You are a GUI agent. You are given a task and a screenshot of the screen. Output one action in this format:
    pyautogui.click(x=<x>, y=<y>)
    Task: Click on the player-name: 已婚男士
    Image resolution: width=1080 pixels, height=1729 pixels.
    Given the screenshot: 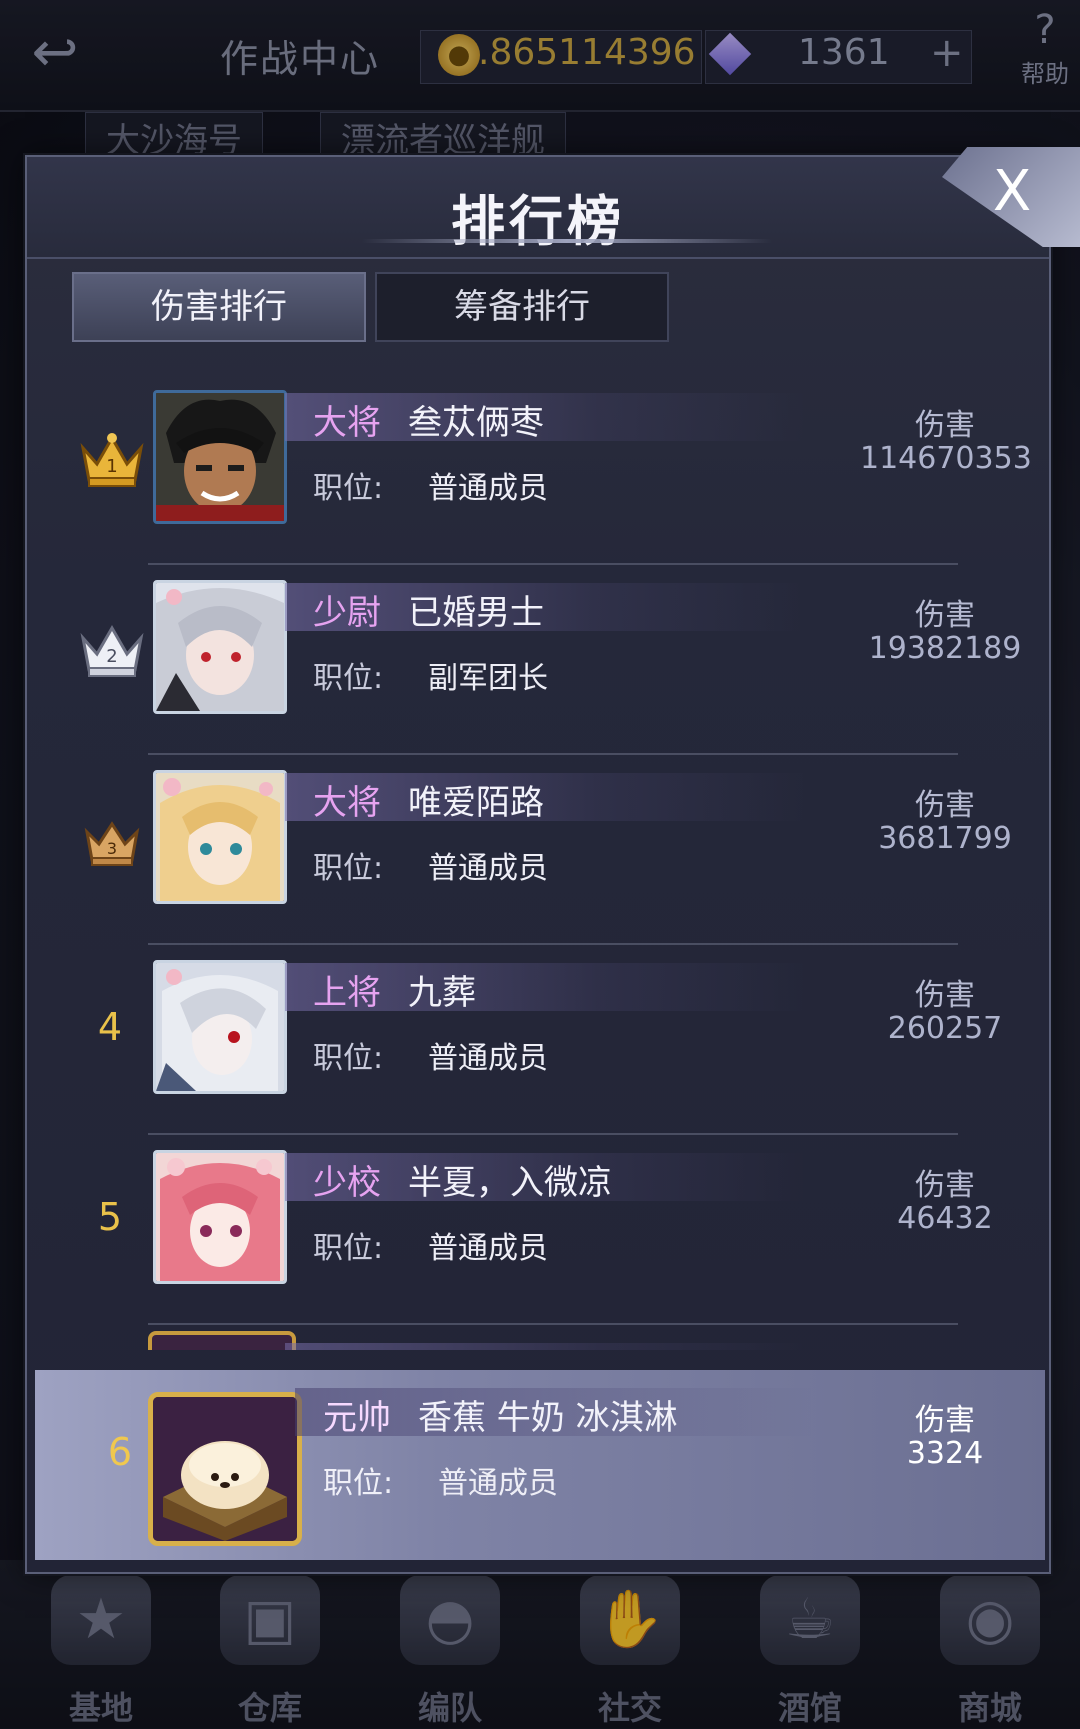 What is the action you would take?
    pyautogui.click(x=476, y=613)
    